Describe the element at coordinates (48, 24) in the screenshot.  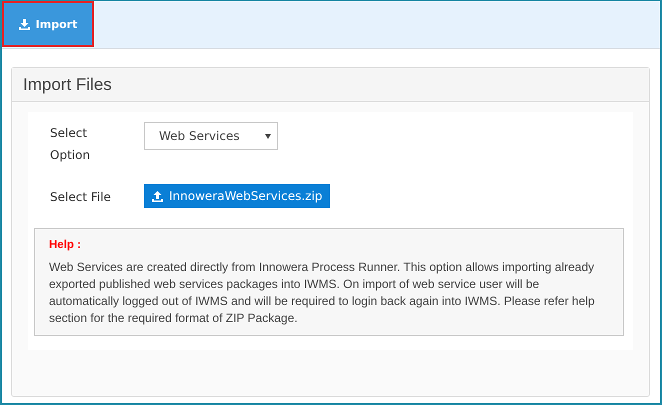
I see `import-button: Import` at that location.